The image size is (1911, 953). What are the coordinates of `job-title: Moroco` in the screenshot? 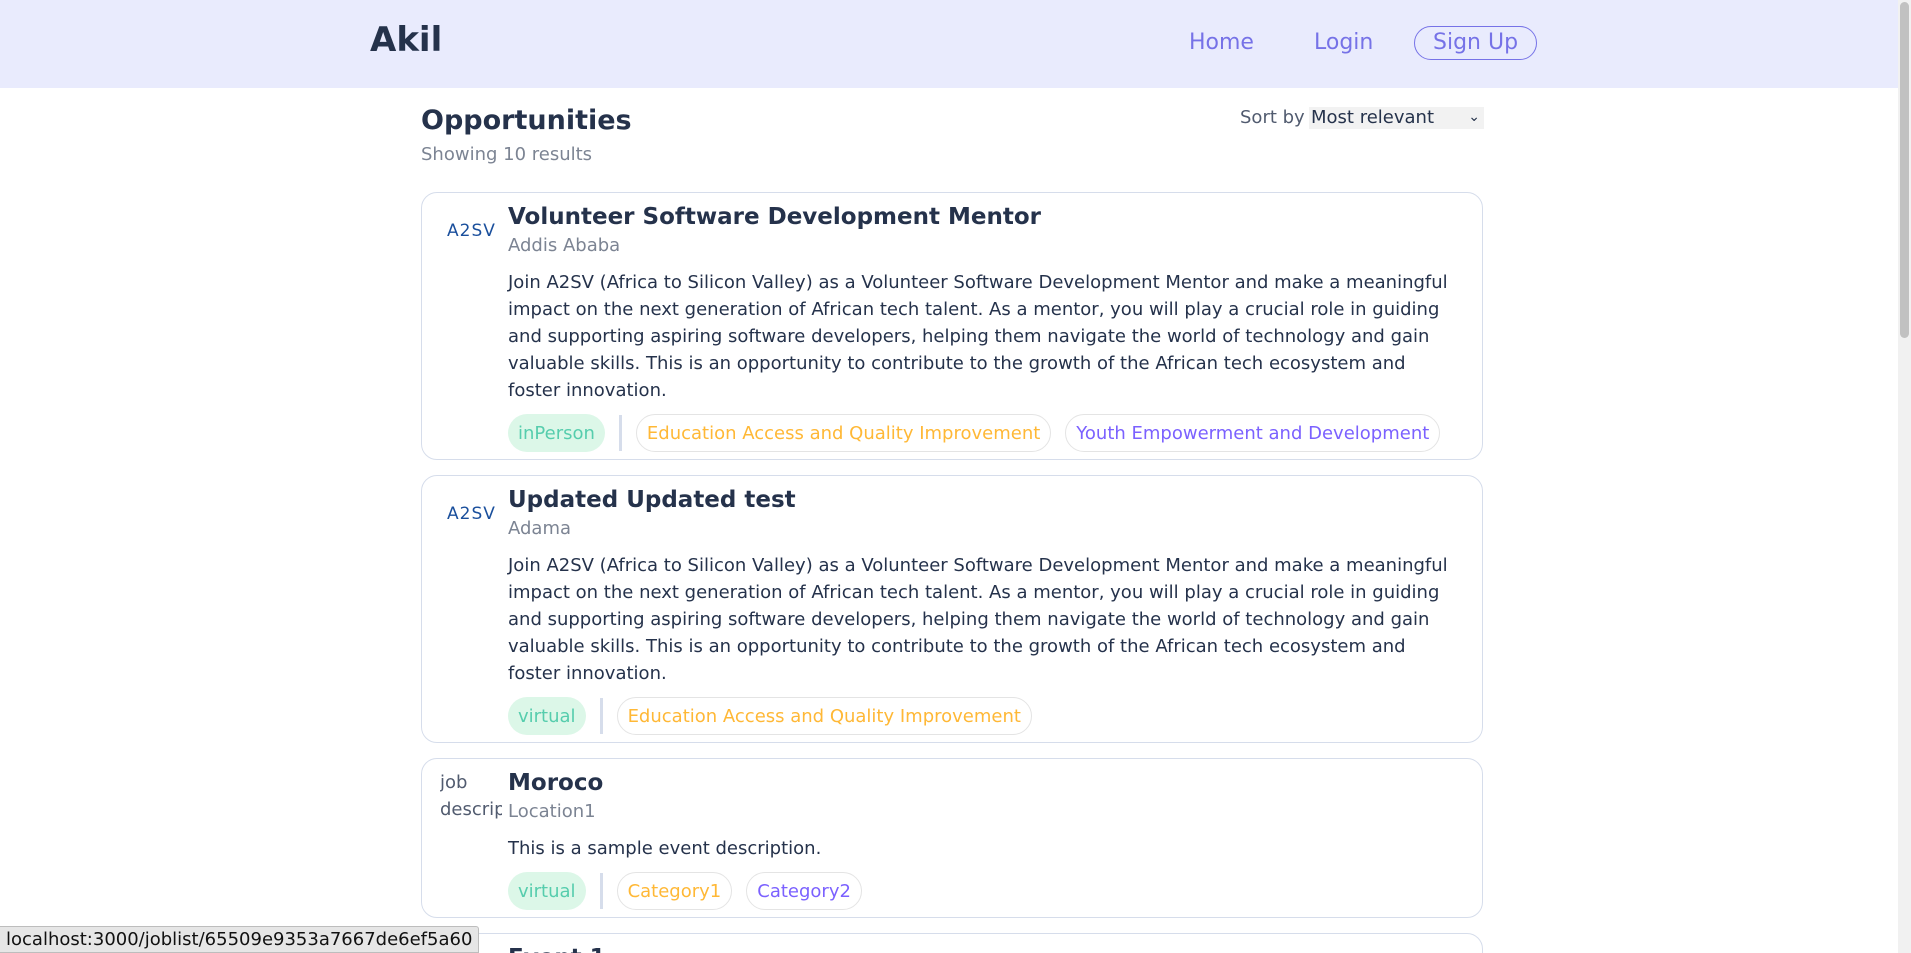 It's located at (555, 783).